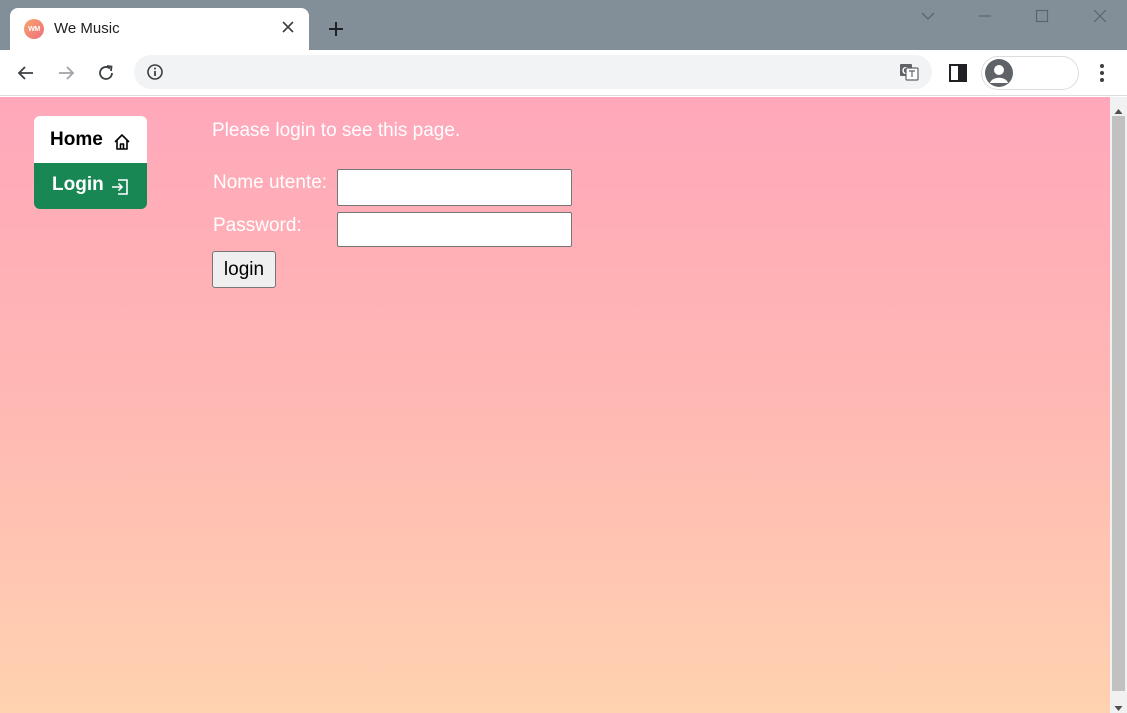 The image size is (1127, 713). Describe the element at coordinates (270, 182) in the screenshot. I see `username-label: Nome utente:` at that location.